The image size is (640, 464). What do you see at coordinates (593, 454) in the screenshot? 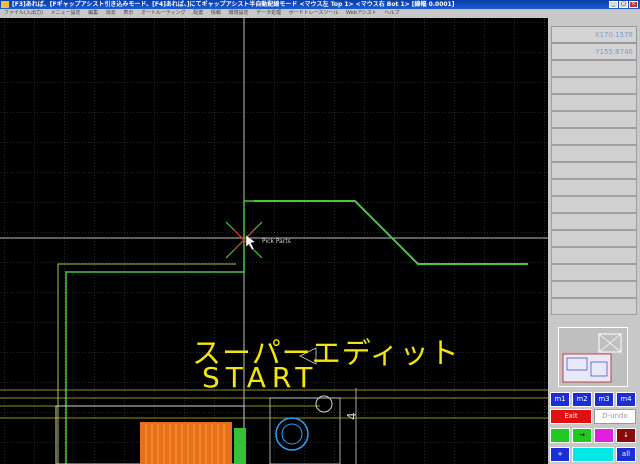
I see `cyan-button` at bounding box center [593, 454].